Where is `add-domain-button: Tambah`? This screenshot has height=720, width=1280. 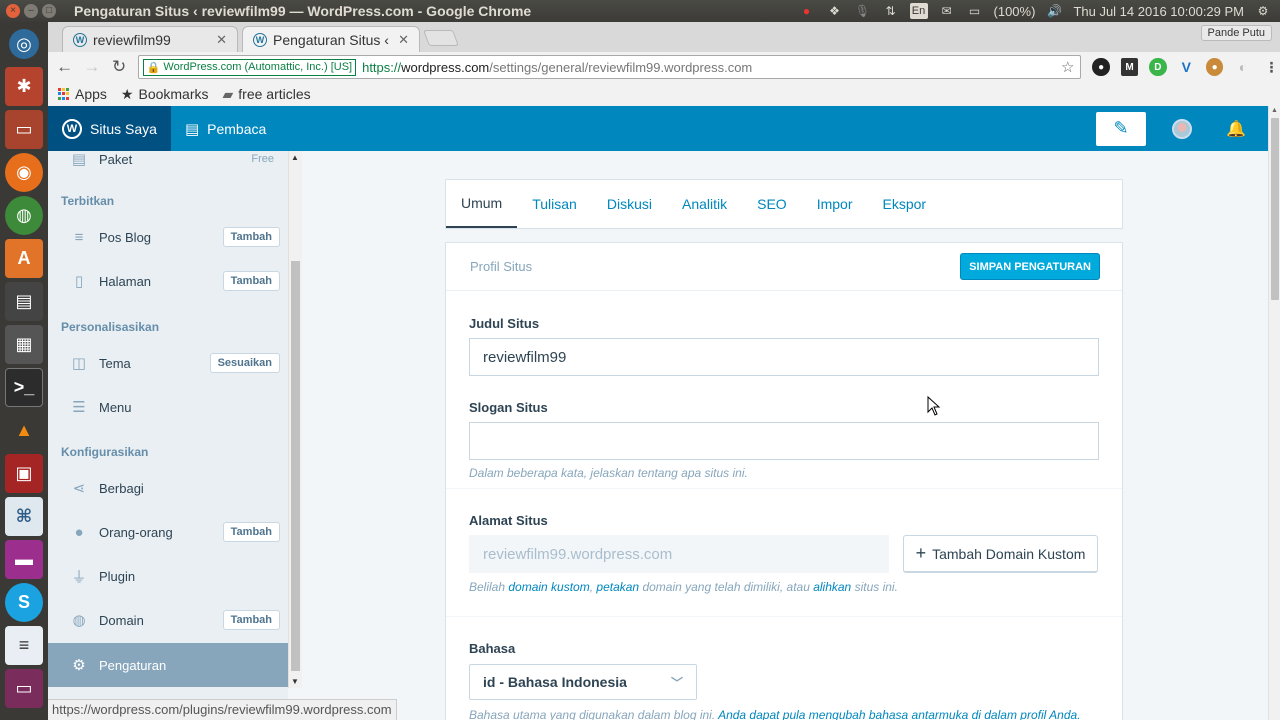
add-domain-button: Tambah is located at coordinates (251, 620).